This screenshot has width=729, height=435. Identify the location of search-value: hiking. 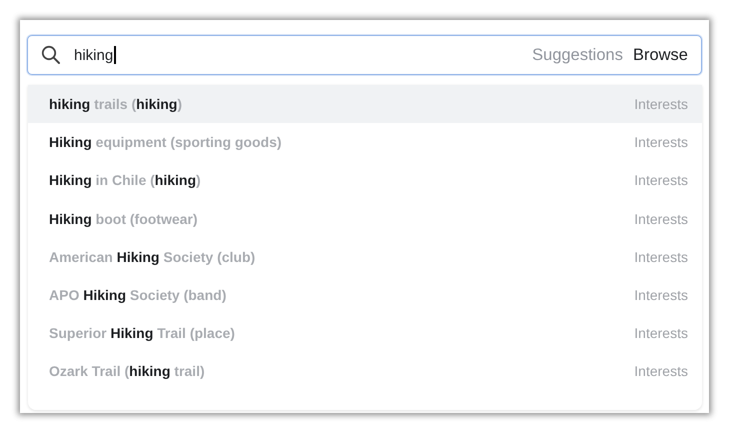
(94, 55).